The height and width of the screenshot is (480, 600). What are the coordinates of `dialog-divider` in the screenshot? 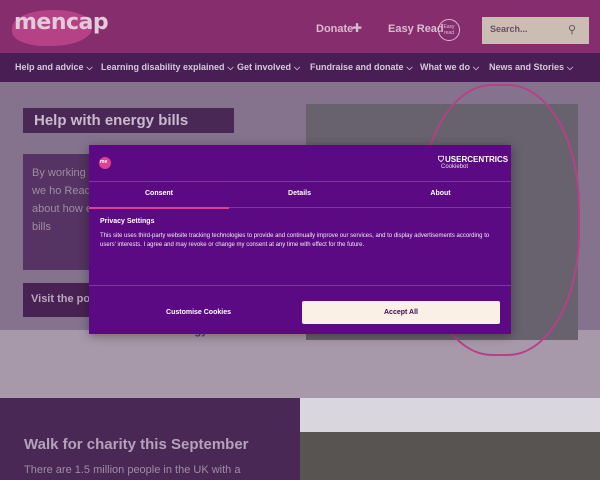 It's located at (300, 285).